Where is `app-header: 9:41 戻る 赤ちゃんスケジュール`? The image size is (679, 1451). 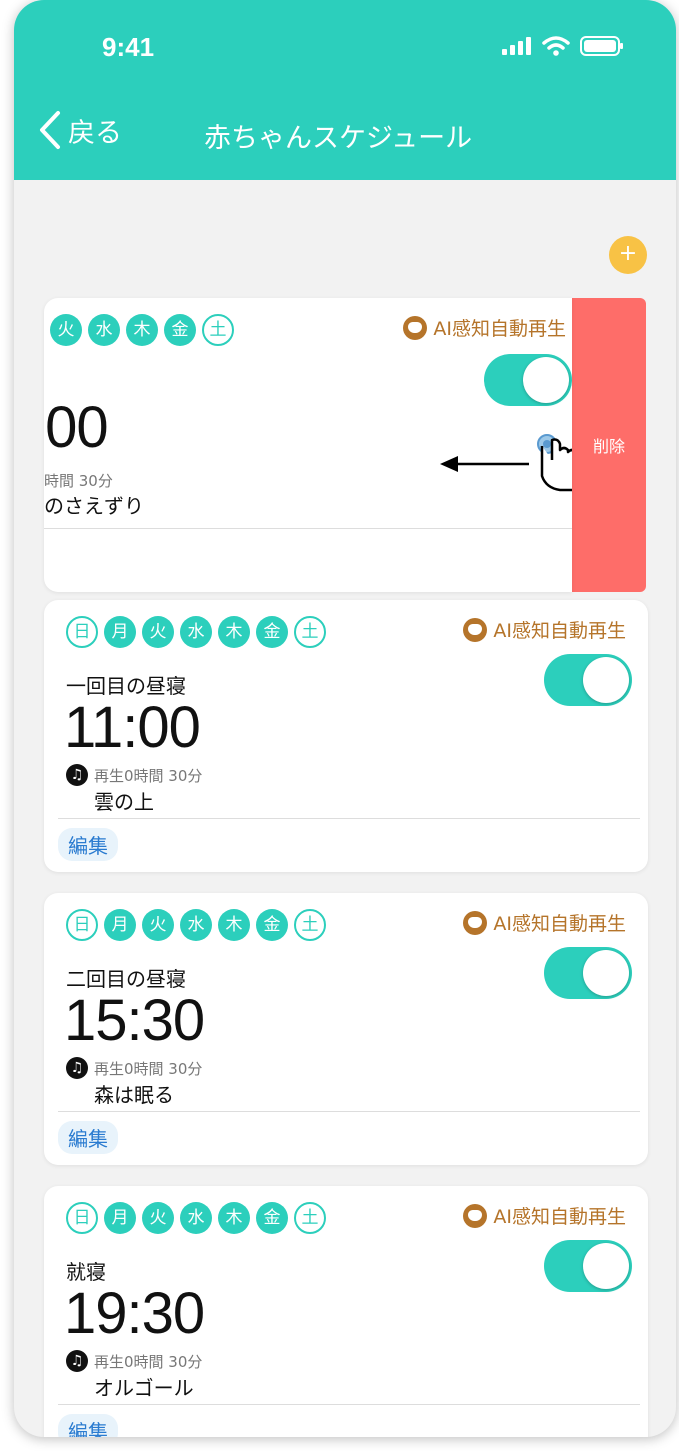
app-header: 9:41 戻る 赤ちゃんスケジュール is located at coordinates (345, 90).